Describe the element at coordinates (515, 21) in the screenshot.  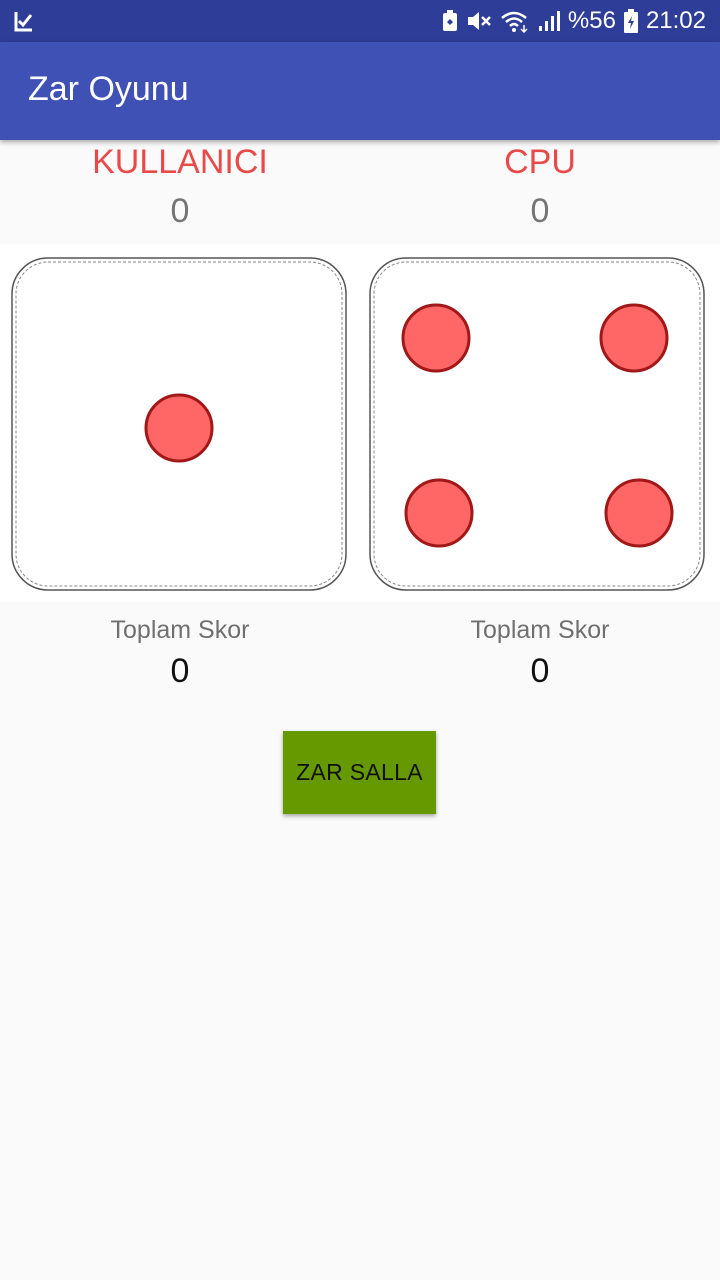
I see `wifi-icon` at that location.